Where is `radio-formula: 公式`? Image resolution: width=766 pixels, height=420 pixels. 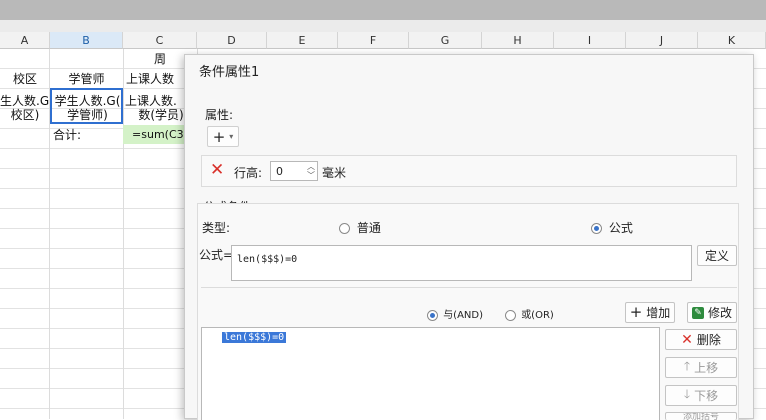 radio-formula: 公式 is located at coordinates (612, 227).